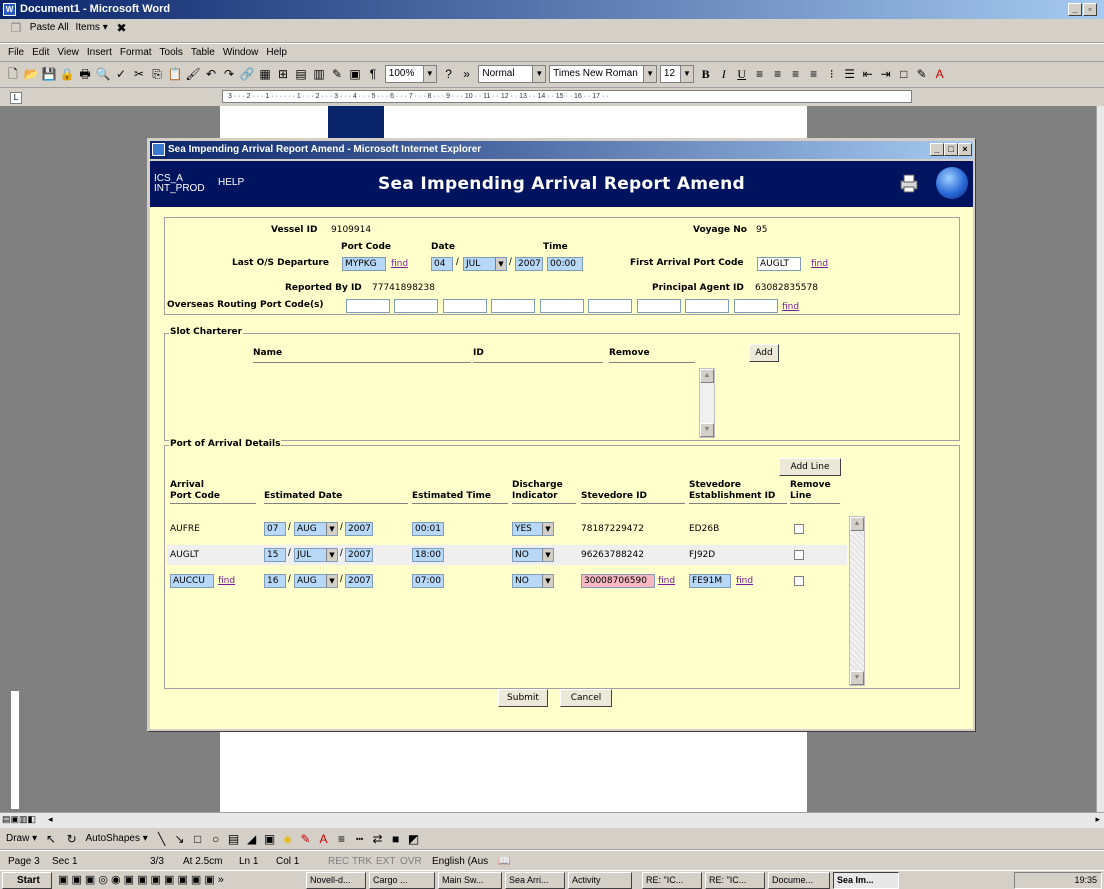 The height and width of the screenshot is (889, 1104). I want to click on arrow-icon: ↘, so click(180, 839).